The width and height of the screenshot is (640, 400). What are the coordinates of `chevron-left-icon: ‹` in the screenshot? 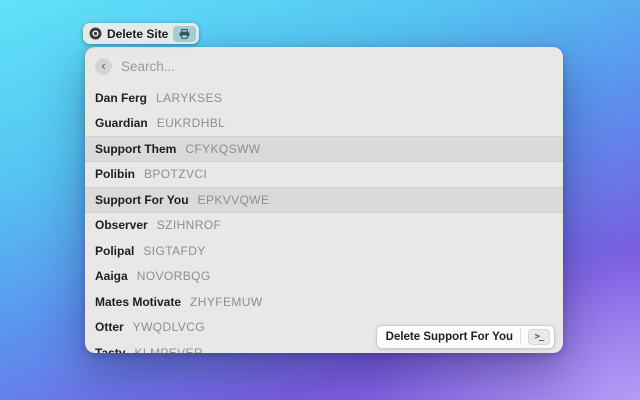 It's located at (103, 65).